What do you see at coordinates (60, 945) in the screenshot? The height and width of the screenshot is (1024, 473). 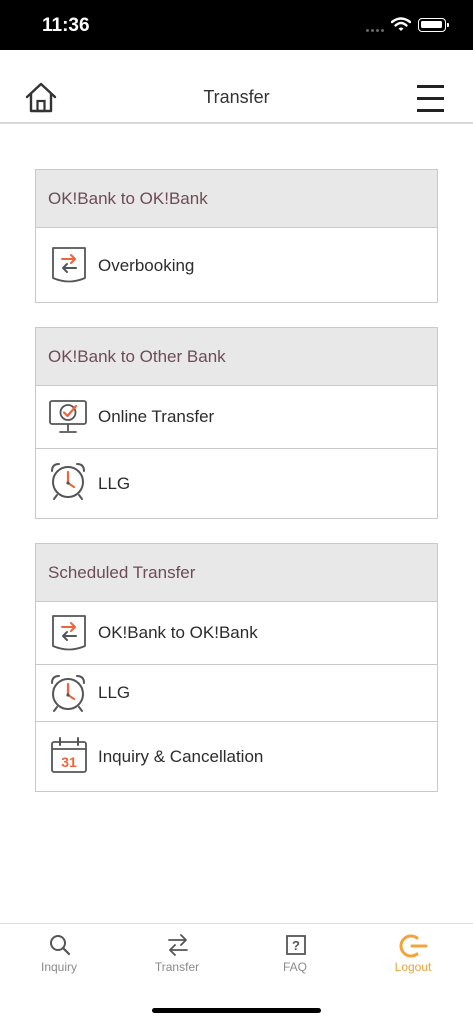 I see `search-icon` at bounding box center [60, 945].